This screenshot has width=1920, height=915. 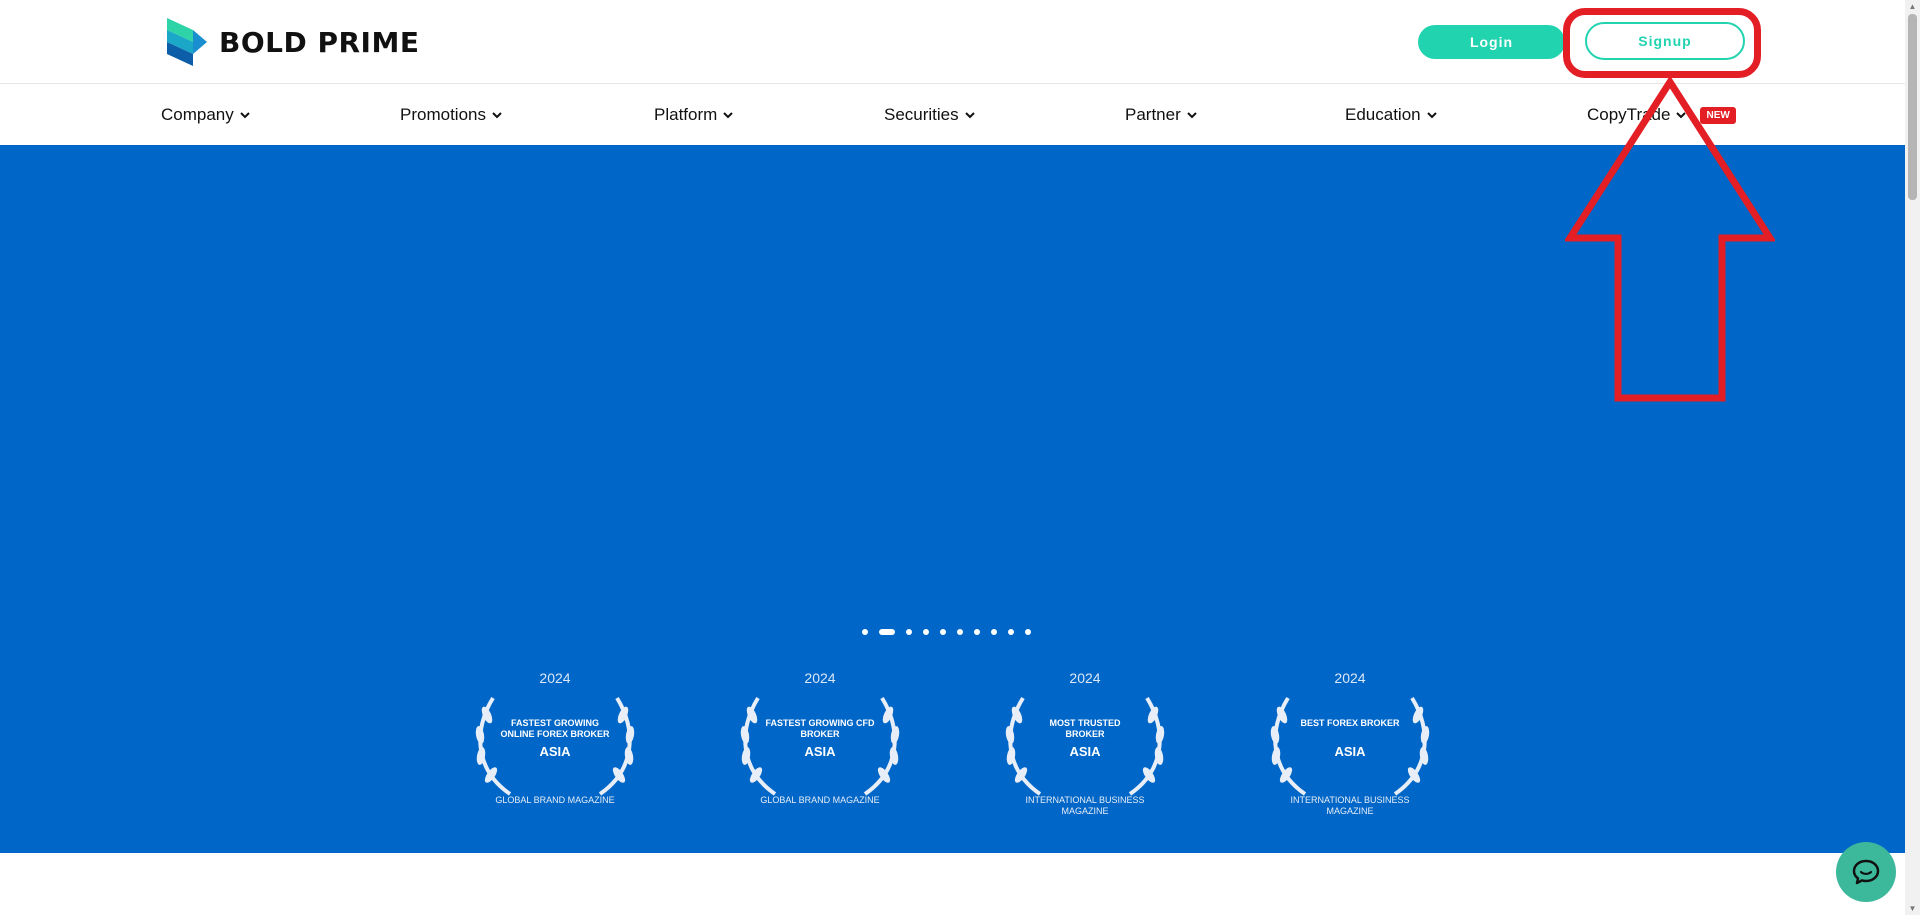 I want to click on chat-bubble-icon, so click(x=1866, y=872).